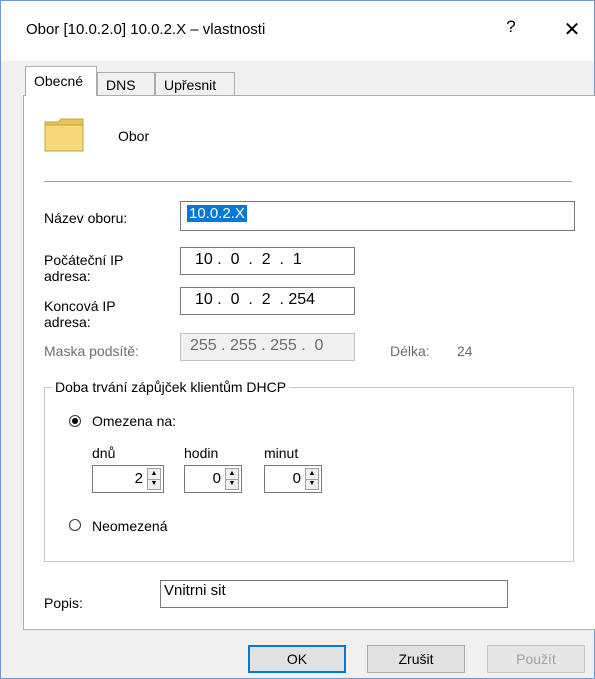 Image resolution: width=595 pixels, height=679 pixels. I want to click on limited-label: Omezena na:, so click(134, 421).